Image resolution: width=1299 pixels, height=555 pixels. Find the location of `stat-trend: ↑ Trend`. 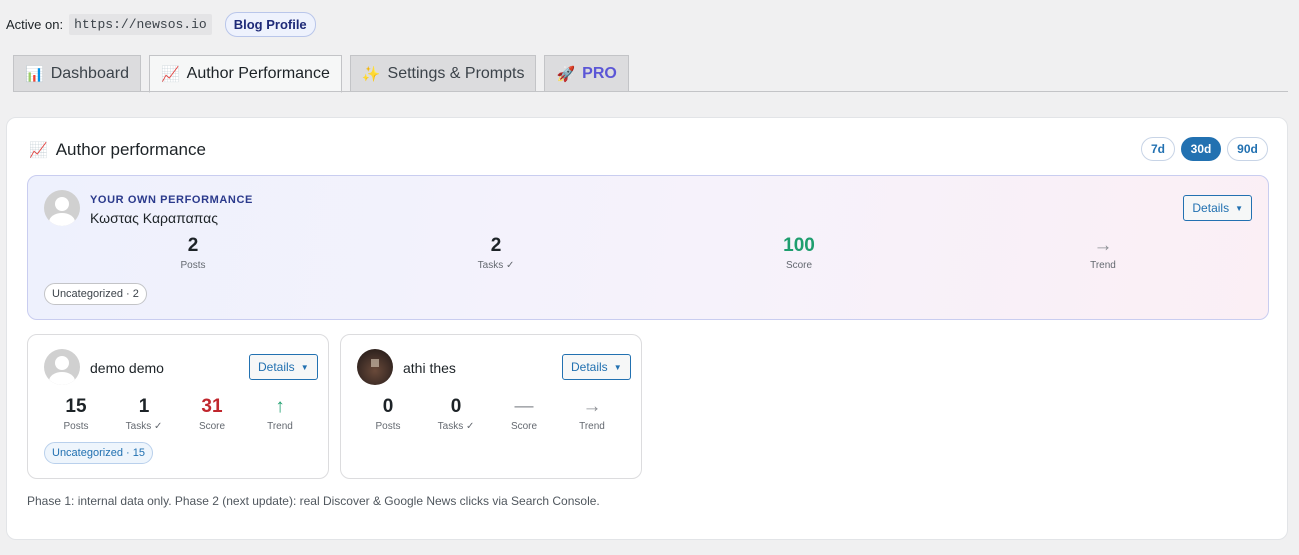

stat-trend: ↑ Trend is located at coordinates (280, 414).